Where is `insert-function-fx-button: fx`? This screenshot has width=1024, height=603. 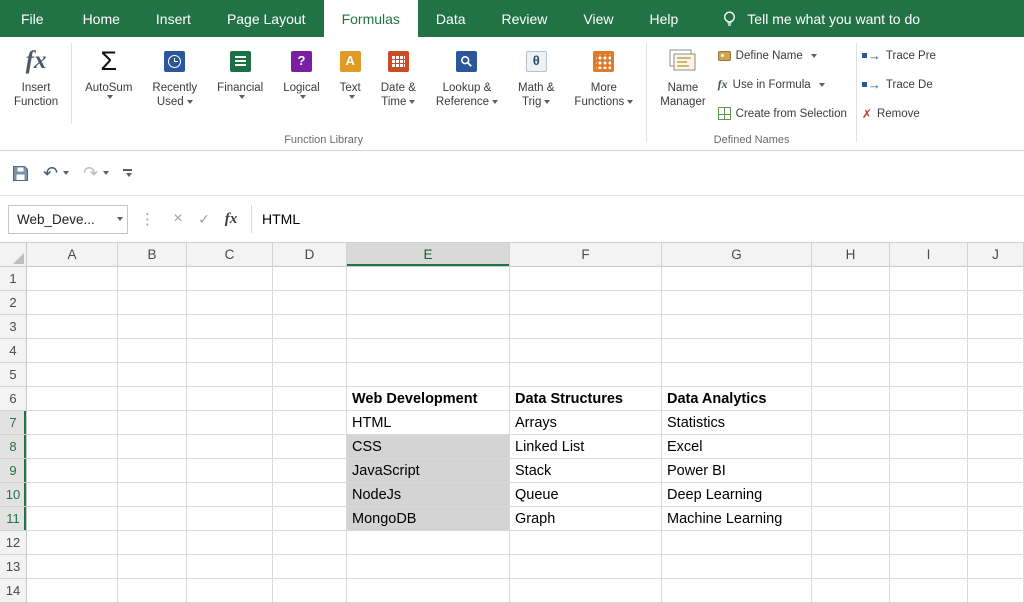 insert-function-fx-button: fx is located at coordinates (231, 219).